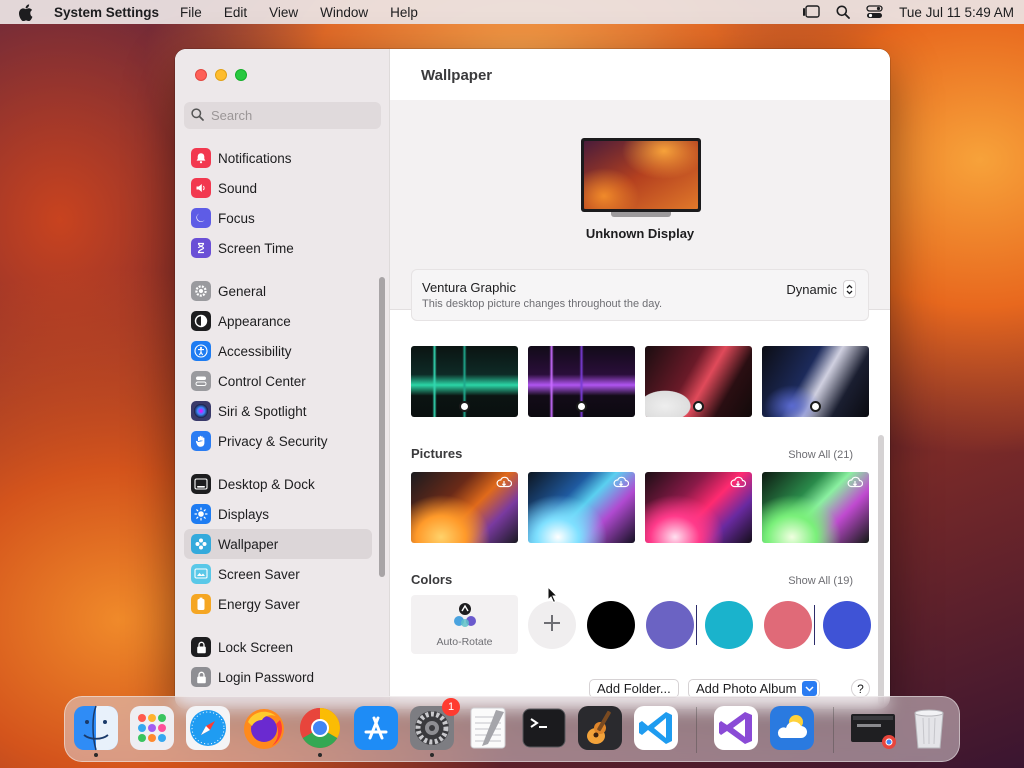  Describe the element at coordinates (248, 544) in the screenshot. I see `sidebar-item-label: Wallpaper` at that location.